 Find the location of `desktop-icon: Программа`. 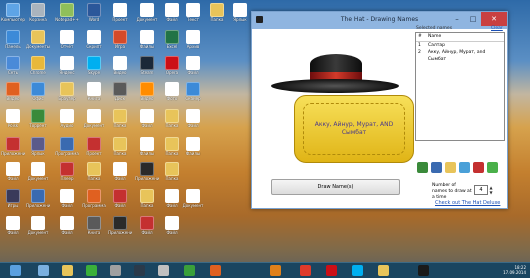

desktop-icon: Программа is located at coordinates (94, 204).